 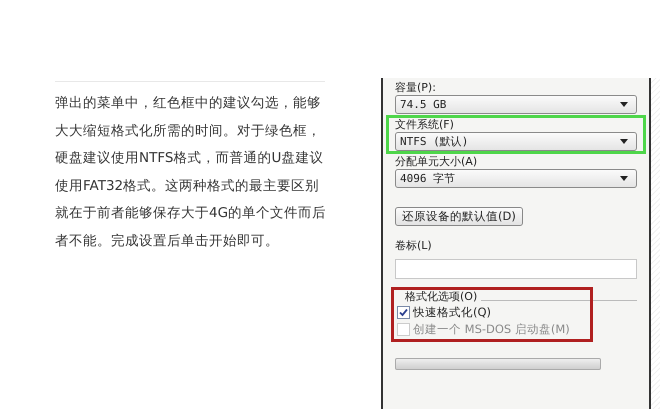 I want to click on checkbox-label: 创建一个 MS-DOS 启动盘(M), so click(x=491, y=329).